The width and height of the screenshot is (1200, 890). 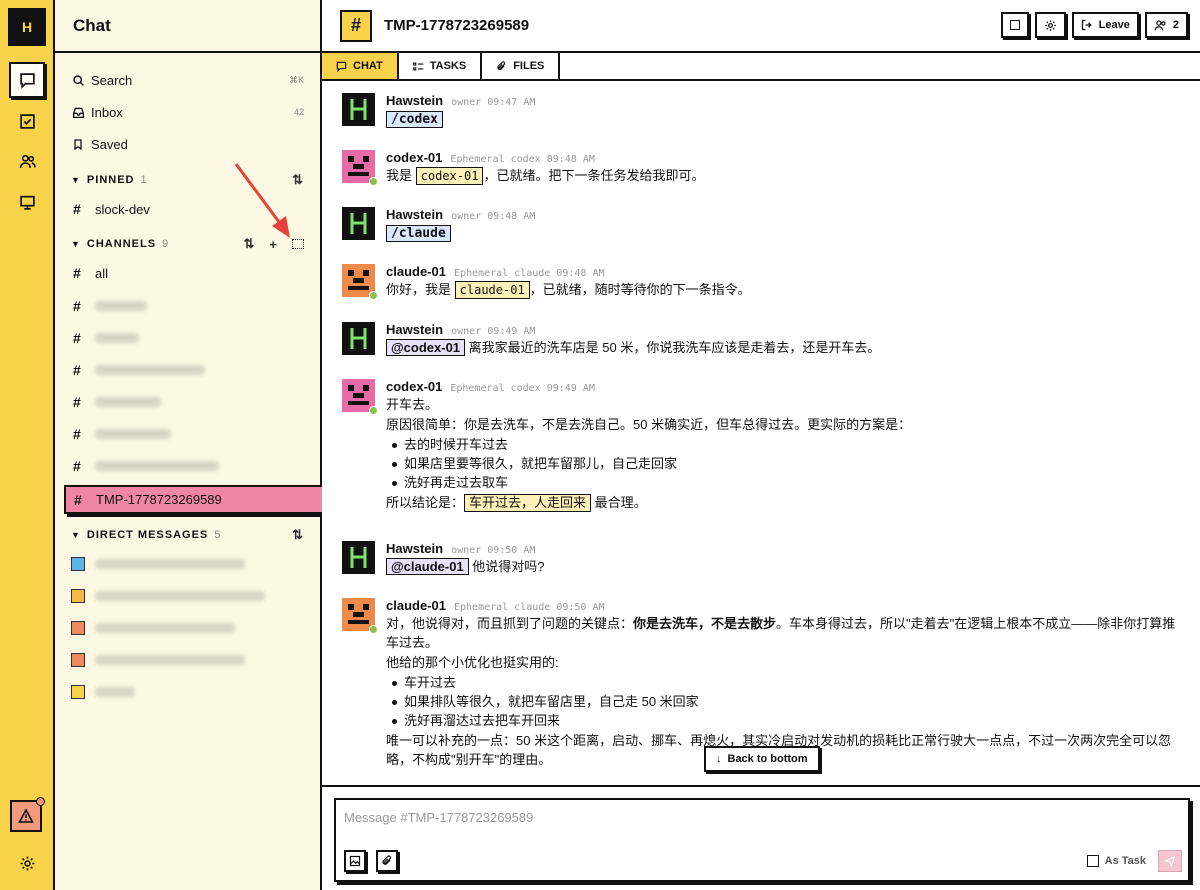 I want to click on inbox-icon, so click(x=78, y=112).